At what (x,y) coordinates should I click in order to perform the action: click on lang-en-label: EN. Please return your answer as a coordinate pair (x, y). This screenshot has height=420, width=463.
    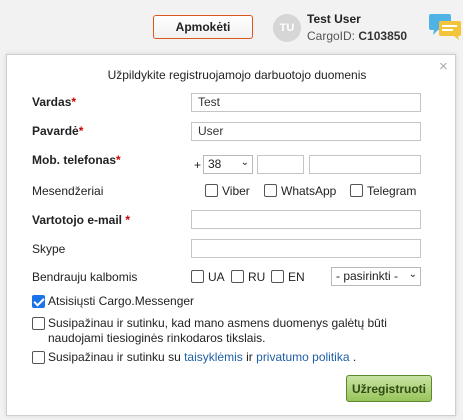
    Looking at the image, I should click on (296, 277).